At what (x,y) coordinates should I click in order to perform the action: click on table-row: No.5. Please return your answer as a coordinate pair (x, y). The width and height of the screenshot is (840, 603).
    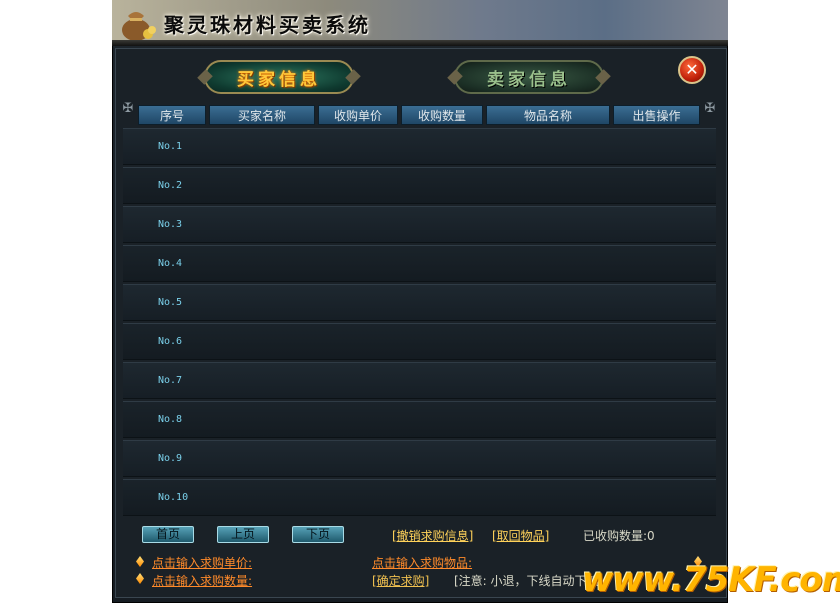
    Looking at the image, I should click on (419, 302).